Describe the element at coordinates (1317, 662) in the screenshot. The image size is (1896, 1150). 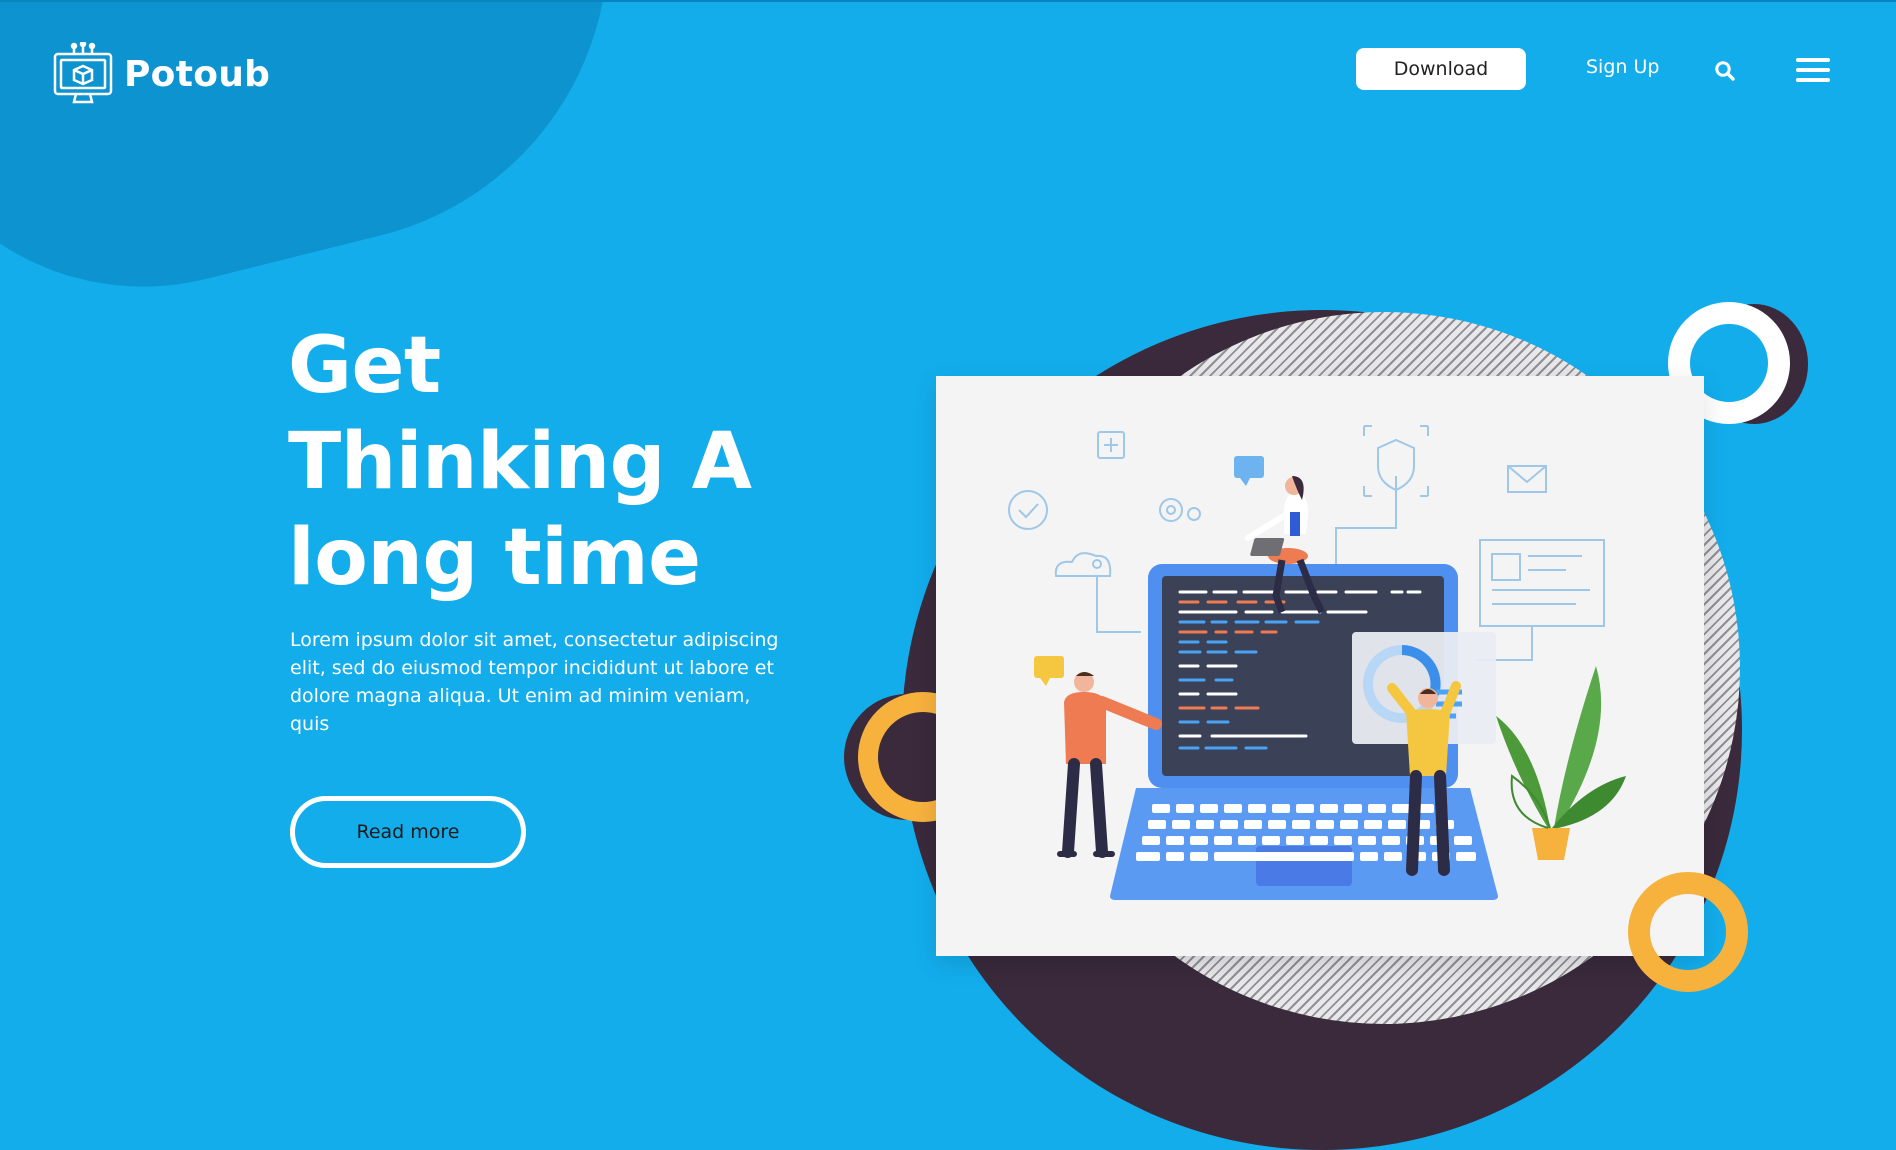
I see `people-working-on-laptop-code-illustration` at that location.